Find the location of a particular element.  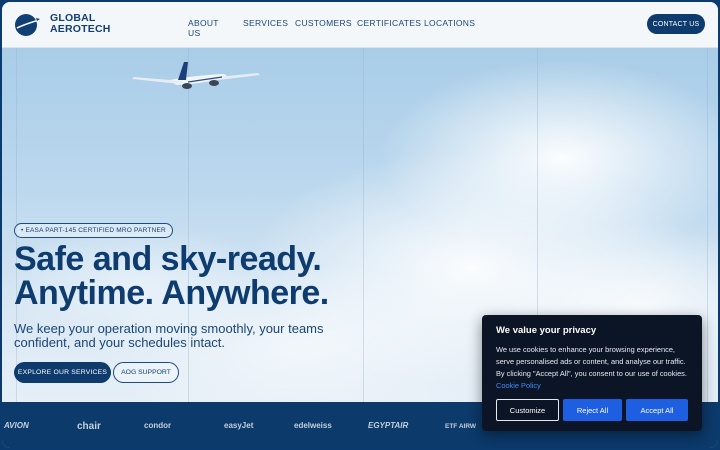

reject-all-button: Reject All is located at coordinates (592, 410).